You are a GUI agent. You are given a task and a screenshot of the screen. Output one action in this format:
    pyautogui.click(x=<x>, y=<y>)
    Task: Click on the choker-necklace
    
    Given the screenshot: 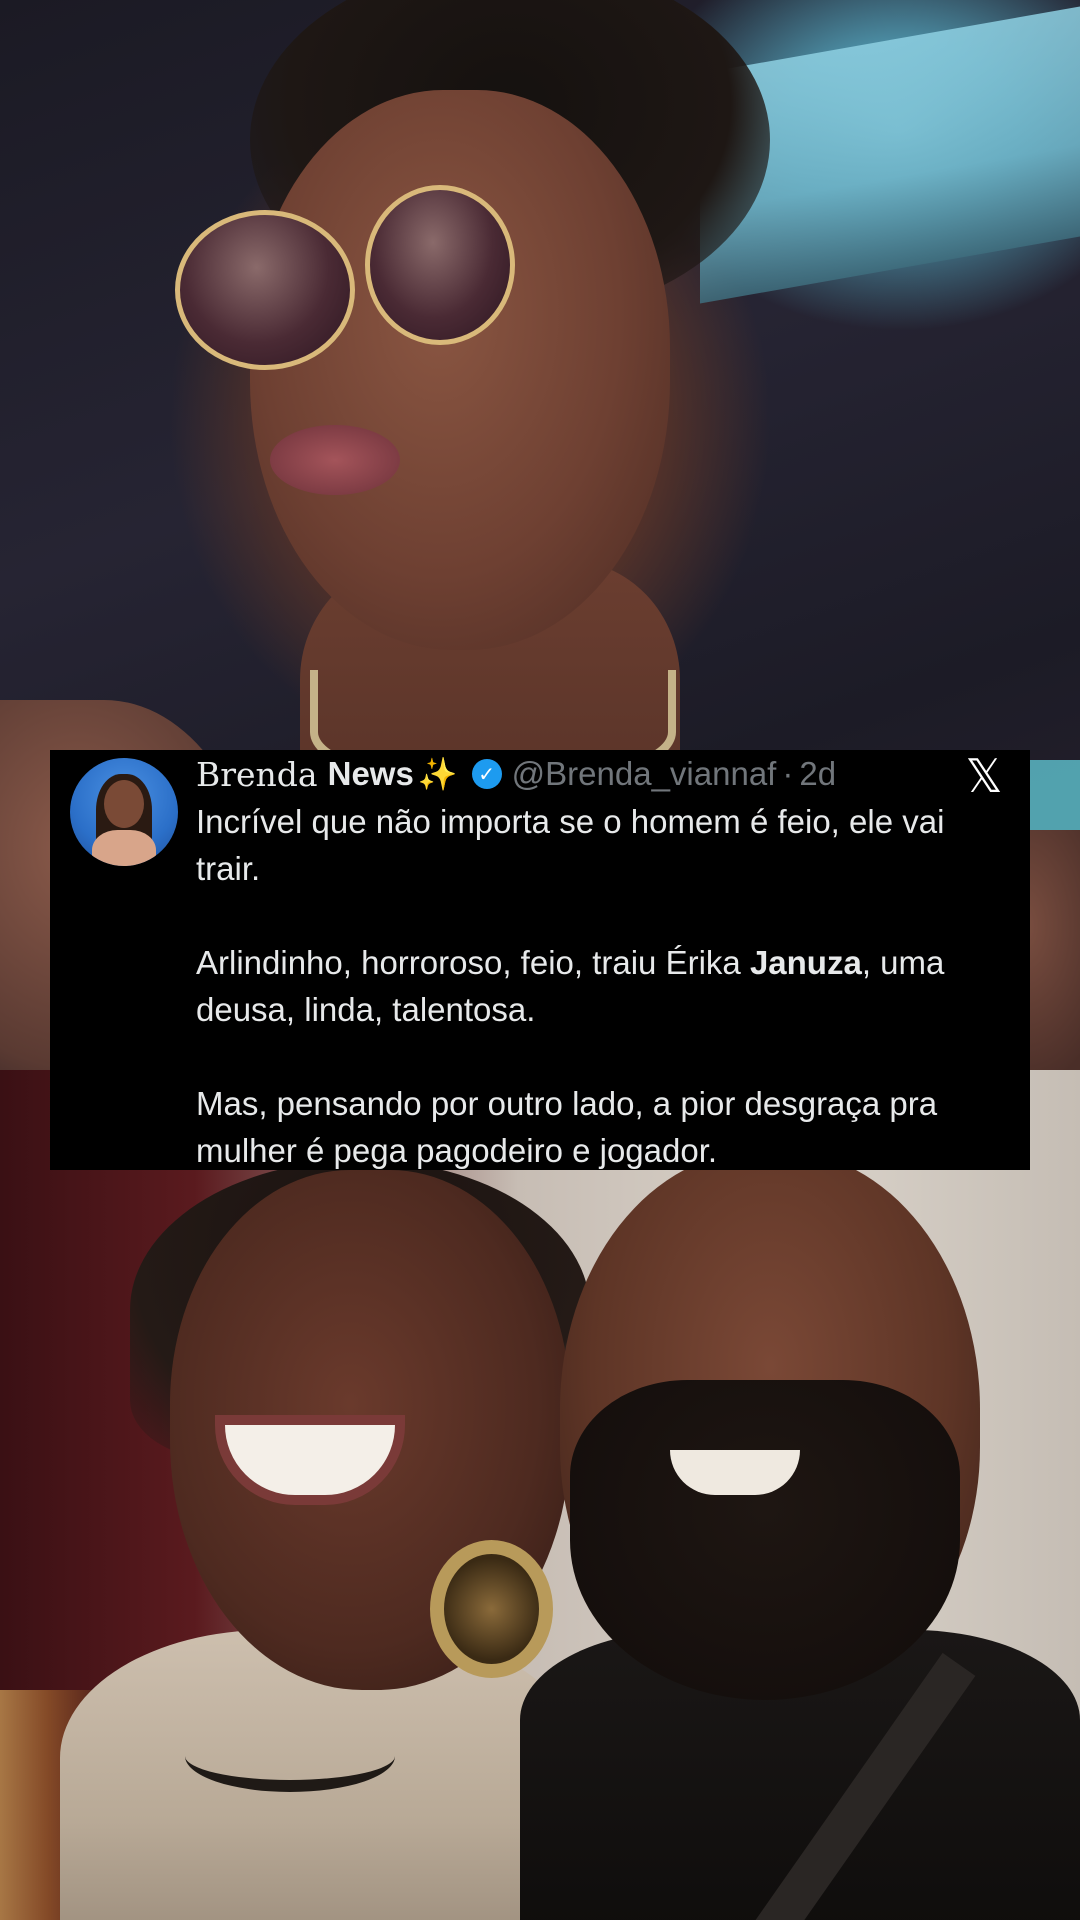 What is the action you would take?
    pyautogui.click(x=290, y=1756)
    